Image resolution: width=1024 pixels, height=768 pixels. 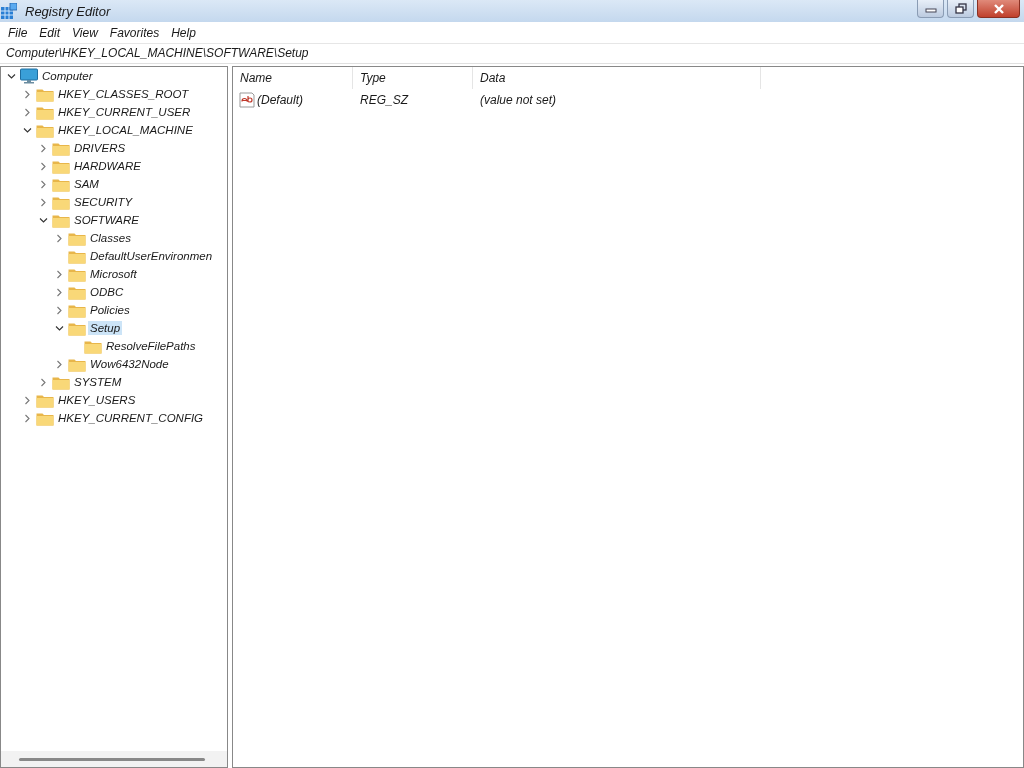 What do you see at coordinates (123, 94) in the screenshot?
I see `tree-item: HKEY_CLASSES_ROOT` at bounding box center [123, 94].